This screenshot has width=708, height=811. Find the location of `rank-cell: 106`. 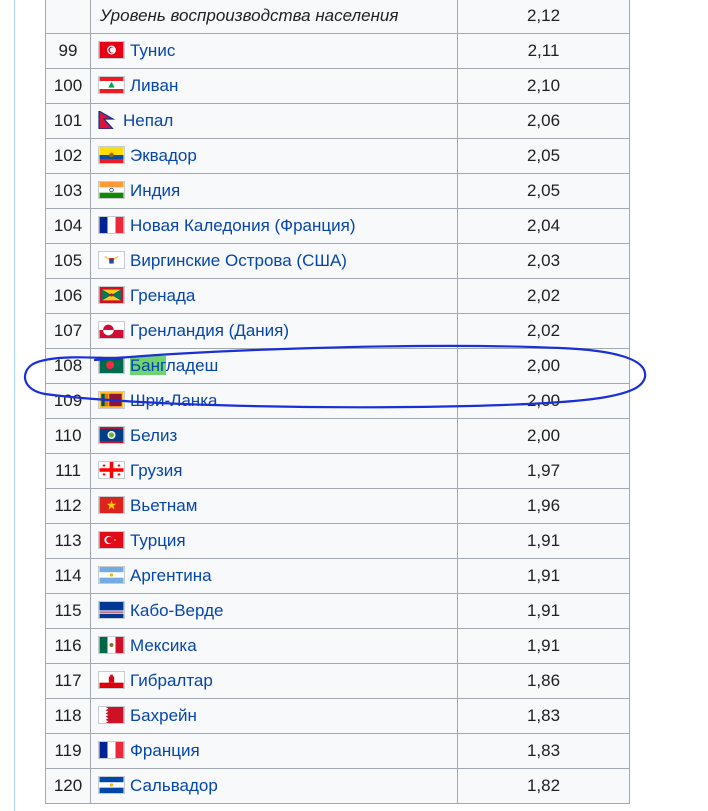

rank-cell: 106 is located at coordinates (68, 296).